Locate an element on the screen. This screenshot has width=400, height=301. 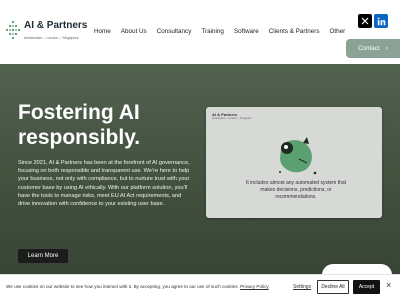
nav-item-clients-partners: Clients & Partners is located at coordinates (294, 31).